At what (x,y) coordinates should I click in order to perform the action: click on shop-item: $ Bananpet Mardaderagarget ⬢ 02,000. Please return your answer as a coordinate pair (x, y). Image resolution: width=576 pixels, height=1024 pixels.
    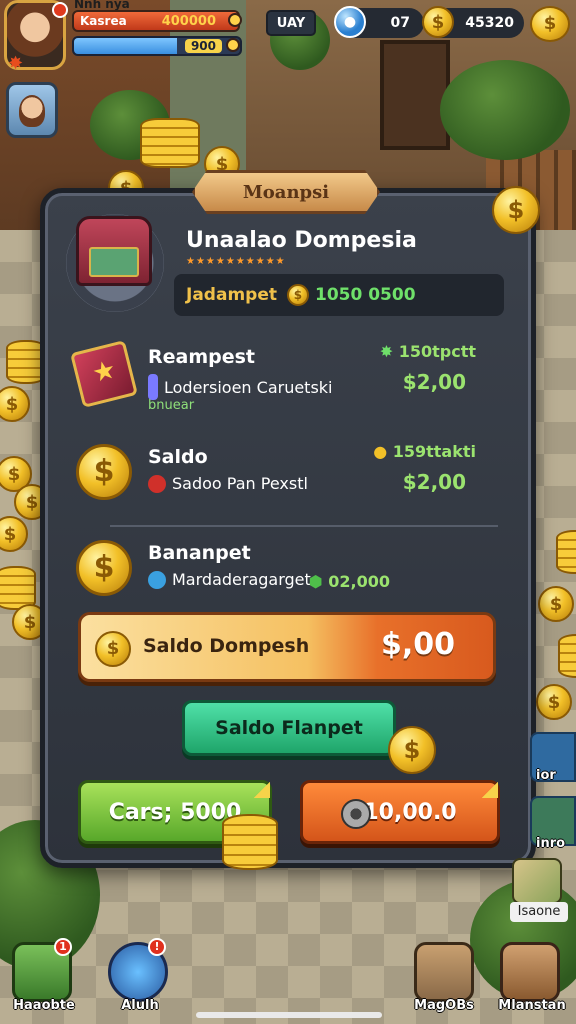
    Looking at the image, I should click on (285, 578).